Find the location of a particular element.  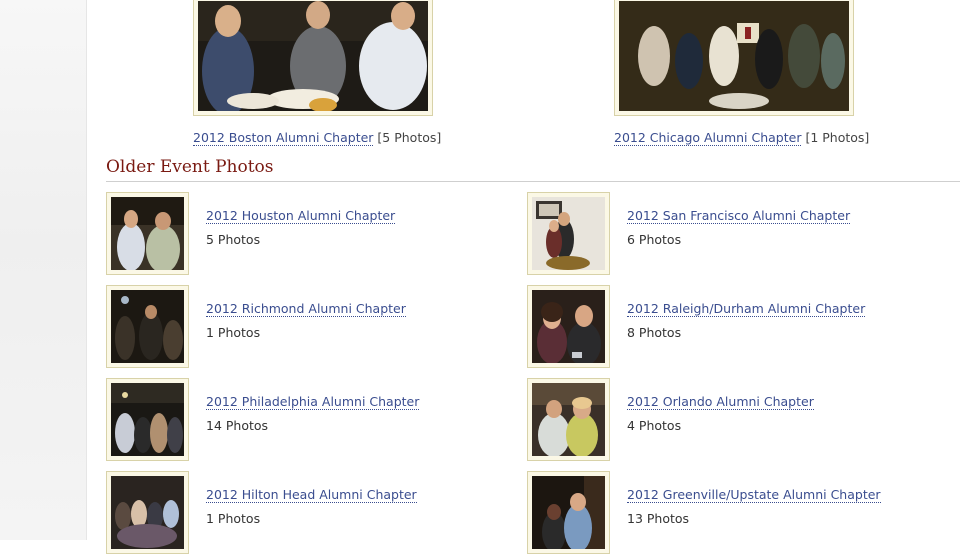

event-link: 2012 Richmond Alumni Chapter is located at coordinates (306, 309).